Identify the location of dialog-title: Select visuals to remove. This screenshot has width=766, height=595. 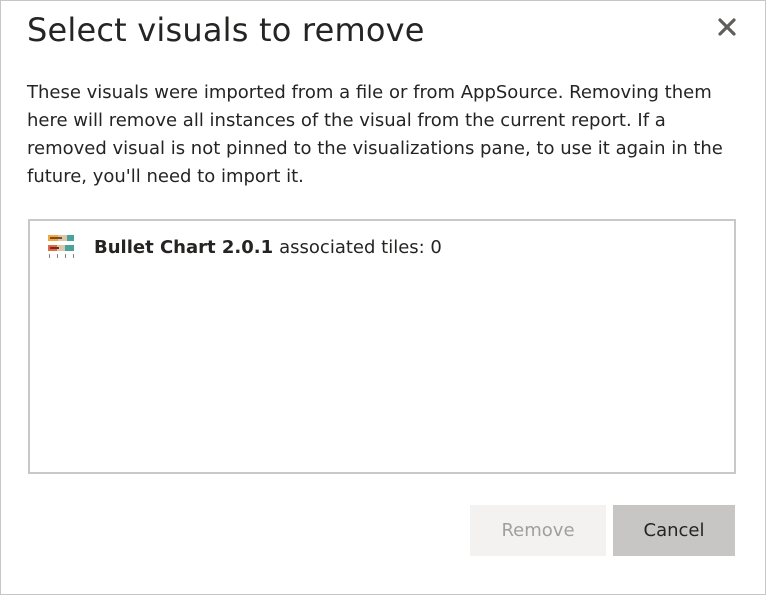
(226, 30).